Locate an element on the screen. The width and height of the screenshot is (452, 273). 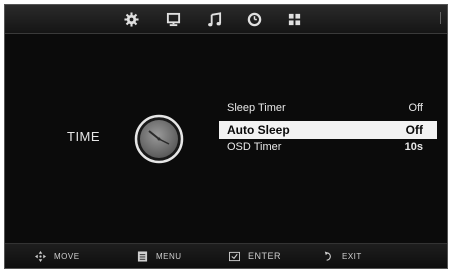
hint-label: EXIT is located at coordinates (352, 256).